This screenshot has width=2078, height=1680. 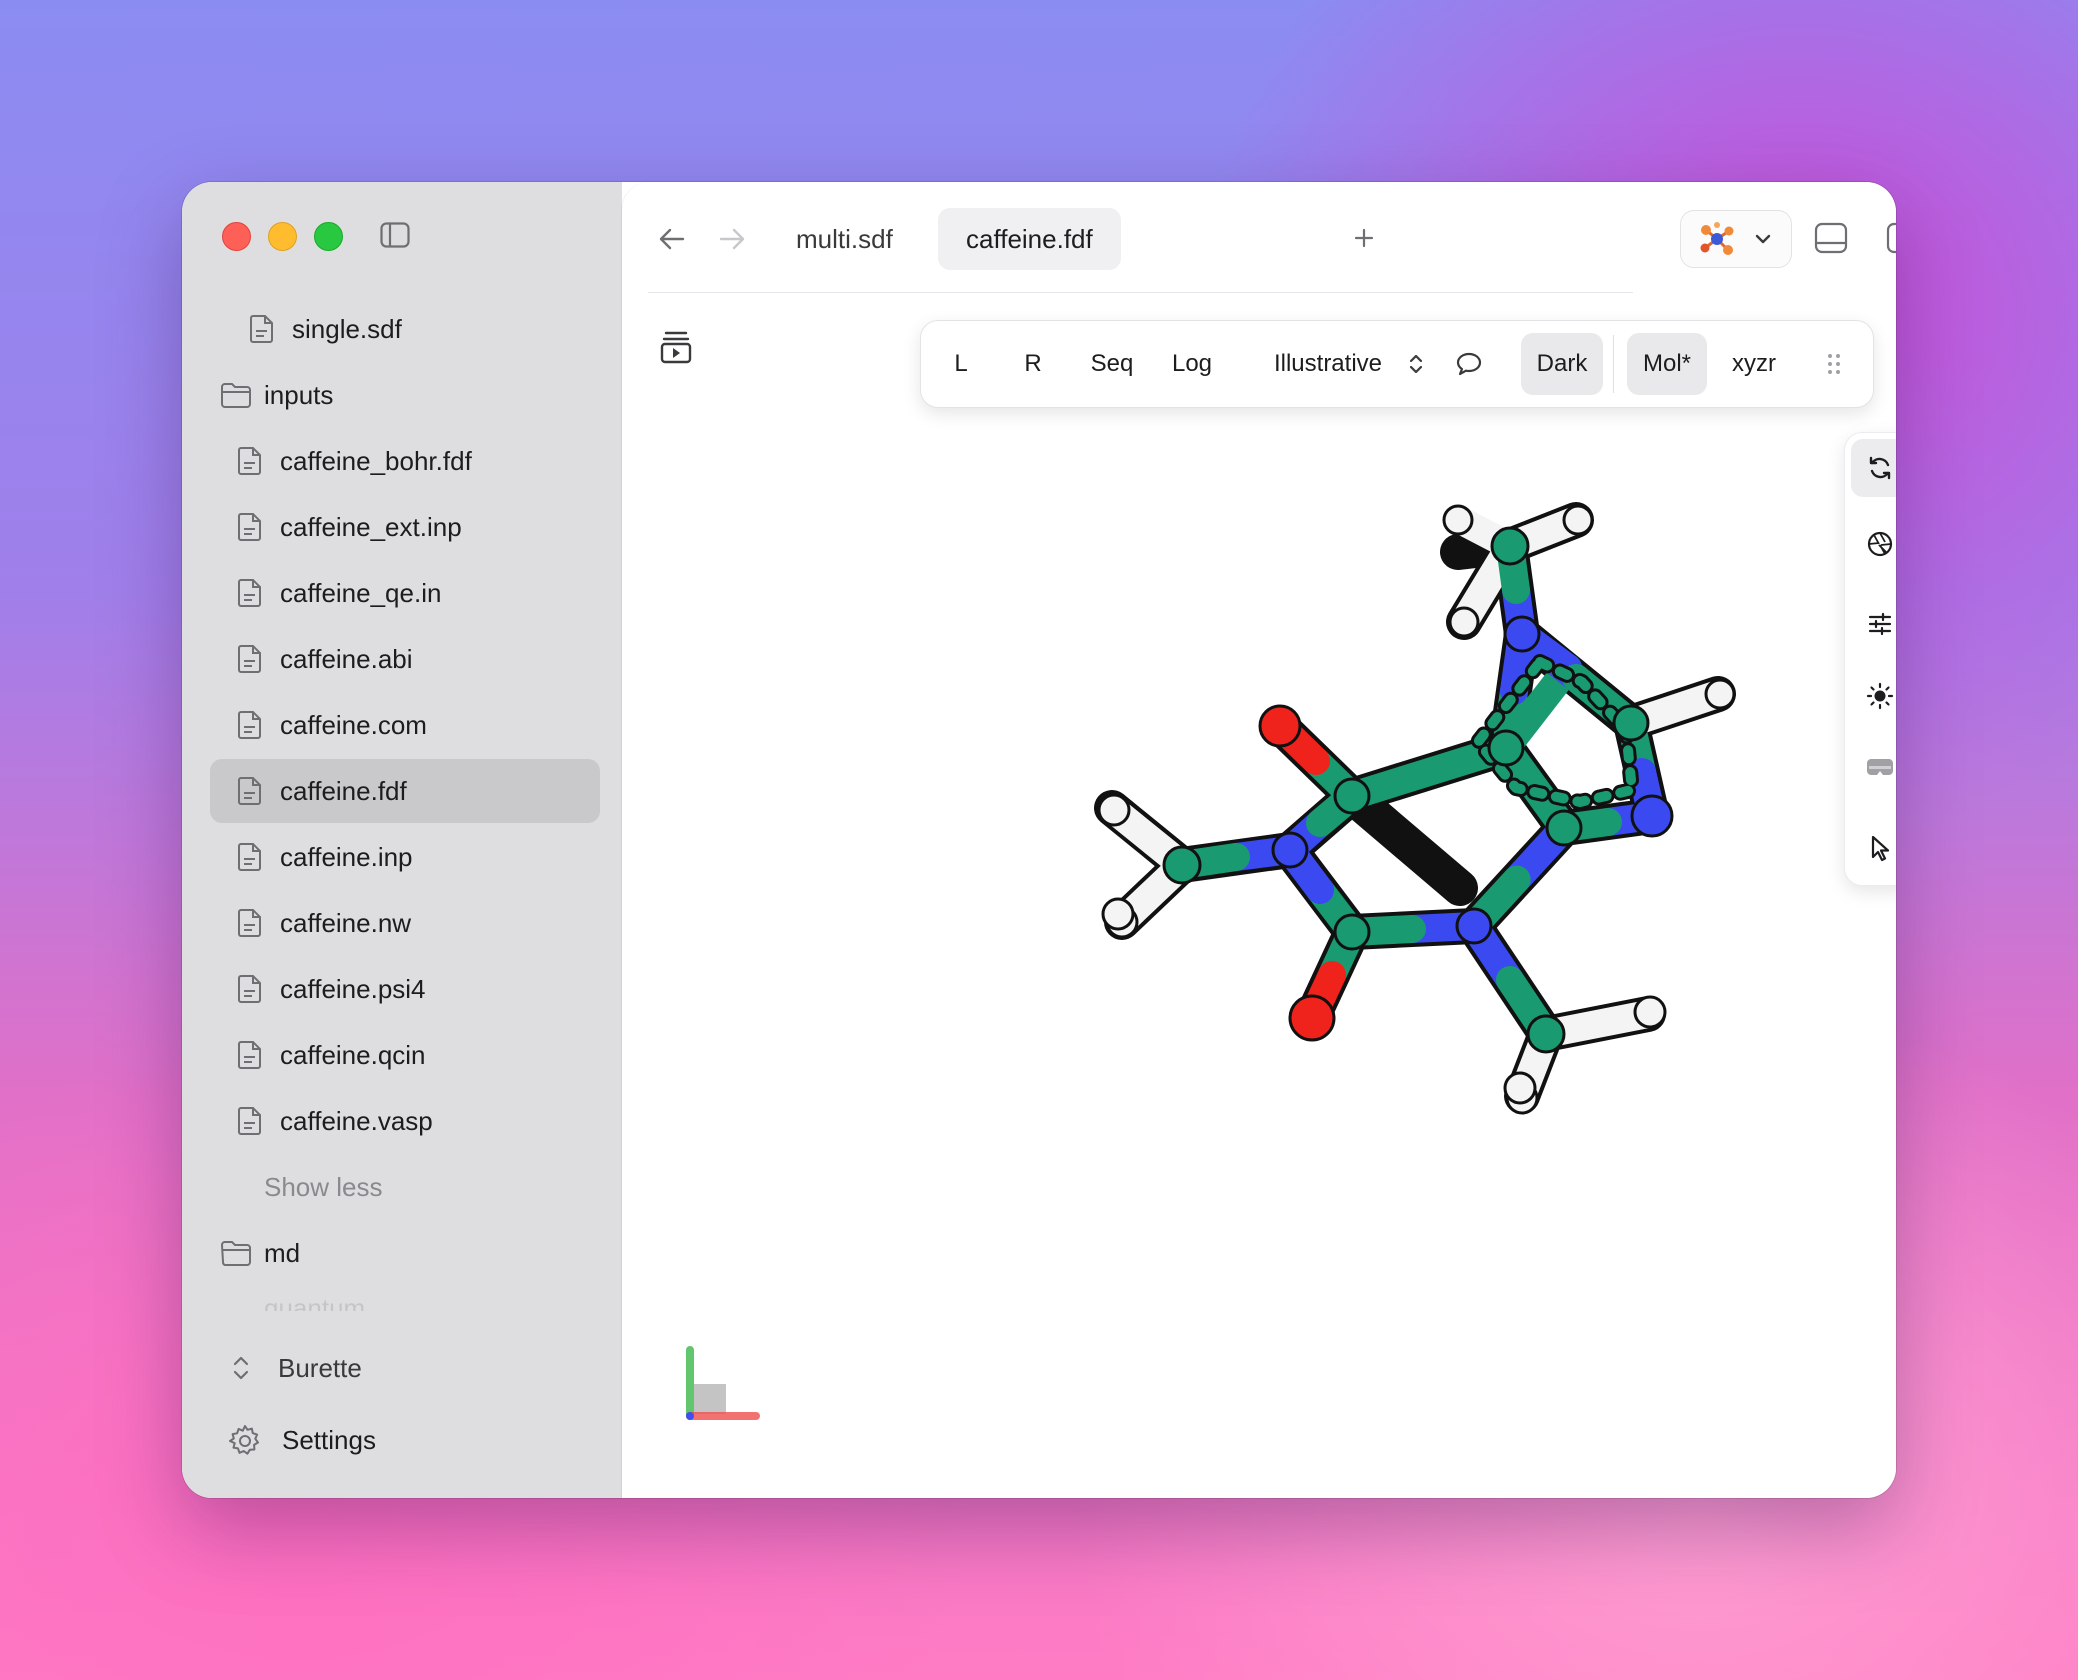 I want to click on tree-item-label: caffeine.abi, so click(x=346, y=658).